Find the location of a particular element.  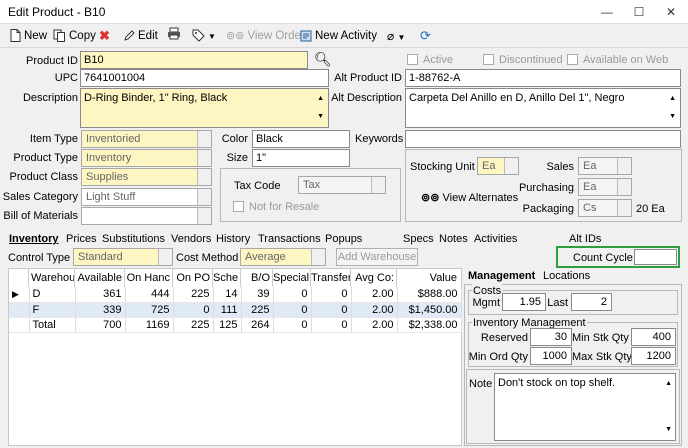

maximize-button: ☐ is located at coordinates (639, 12).